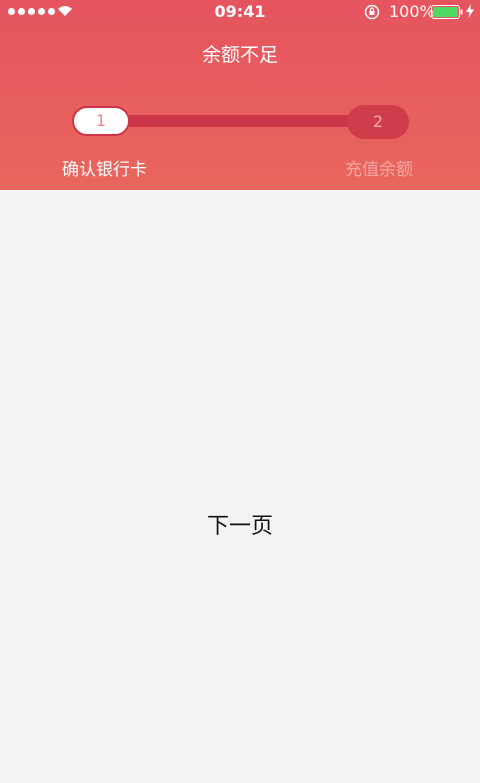 Image resolution: width=480 pixels, height=783 pixels. I want to click on step-1-indicator: 1, so click(101, 121).